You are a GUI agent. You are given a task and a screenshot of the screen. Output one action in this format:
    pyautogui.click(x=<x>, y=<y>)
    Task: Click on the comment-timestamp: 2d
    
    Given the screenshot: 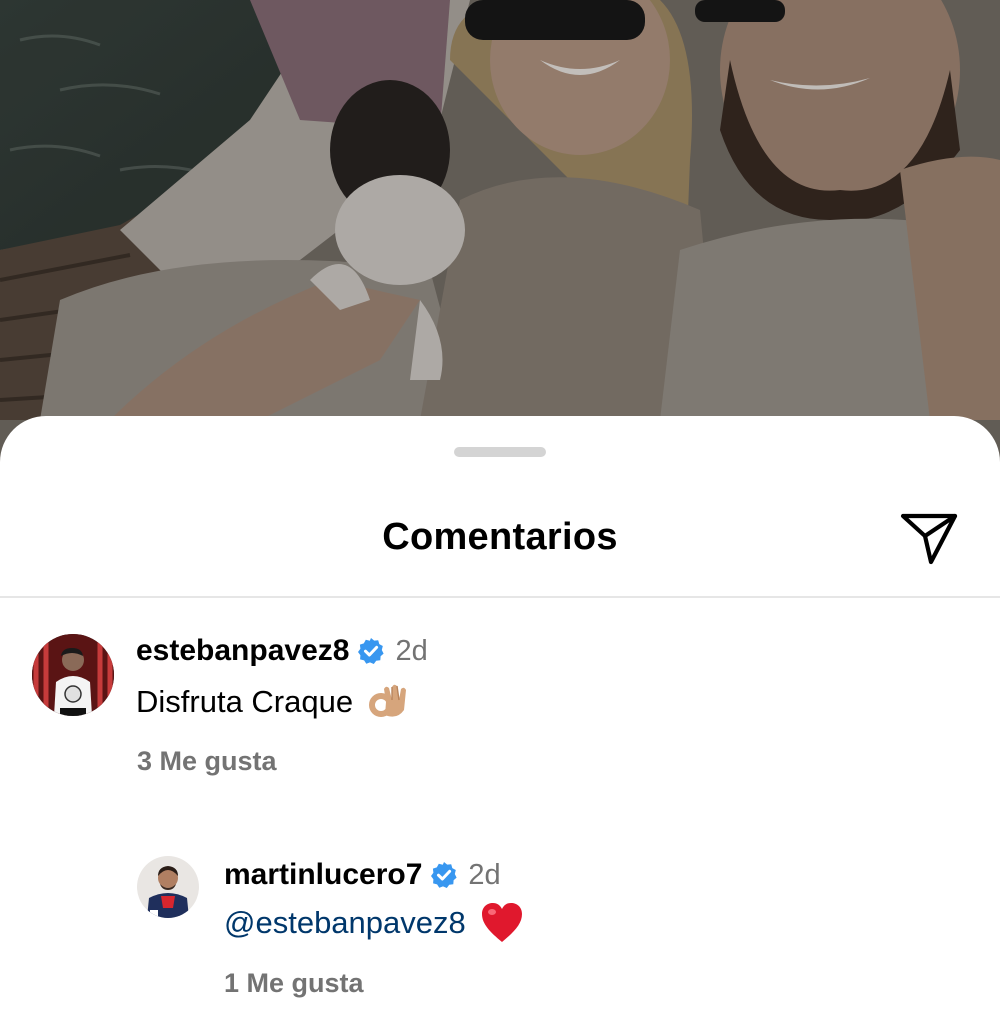 What is the action you would take?
    pyautogui.click(x=411, y=650)
    